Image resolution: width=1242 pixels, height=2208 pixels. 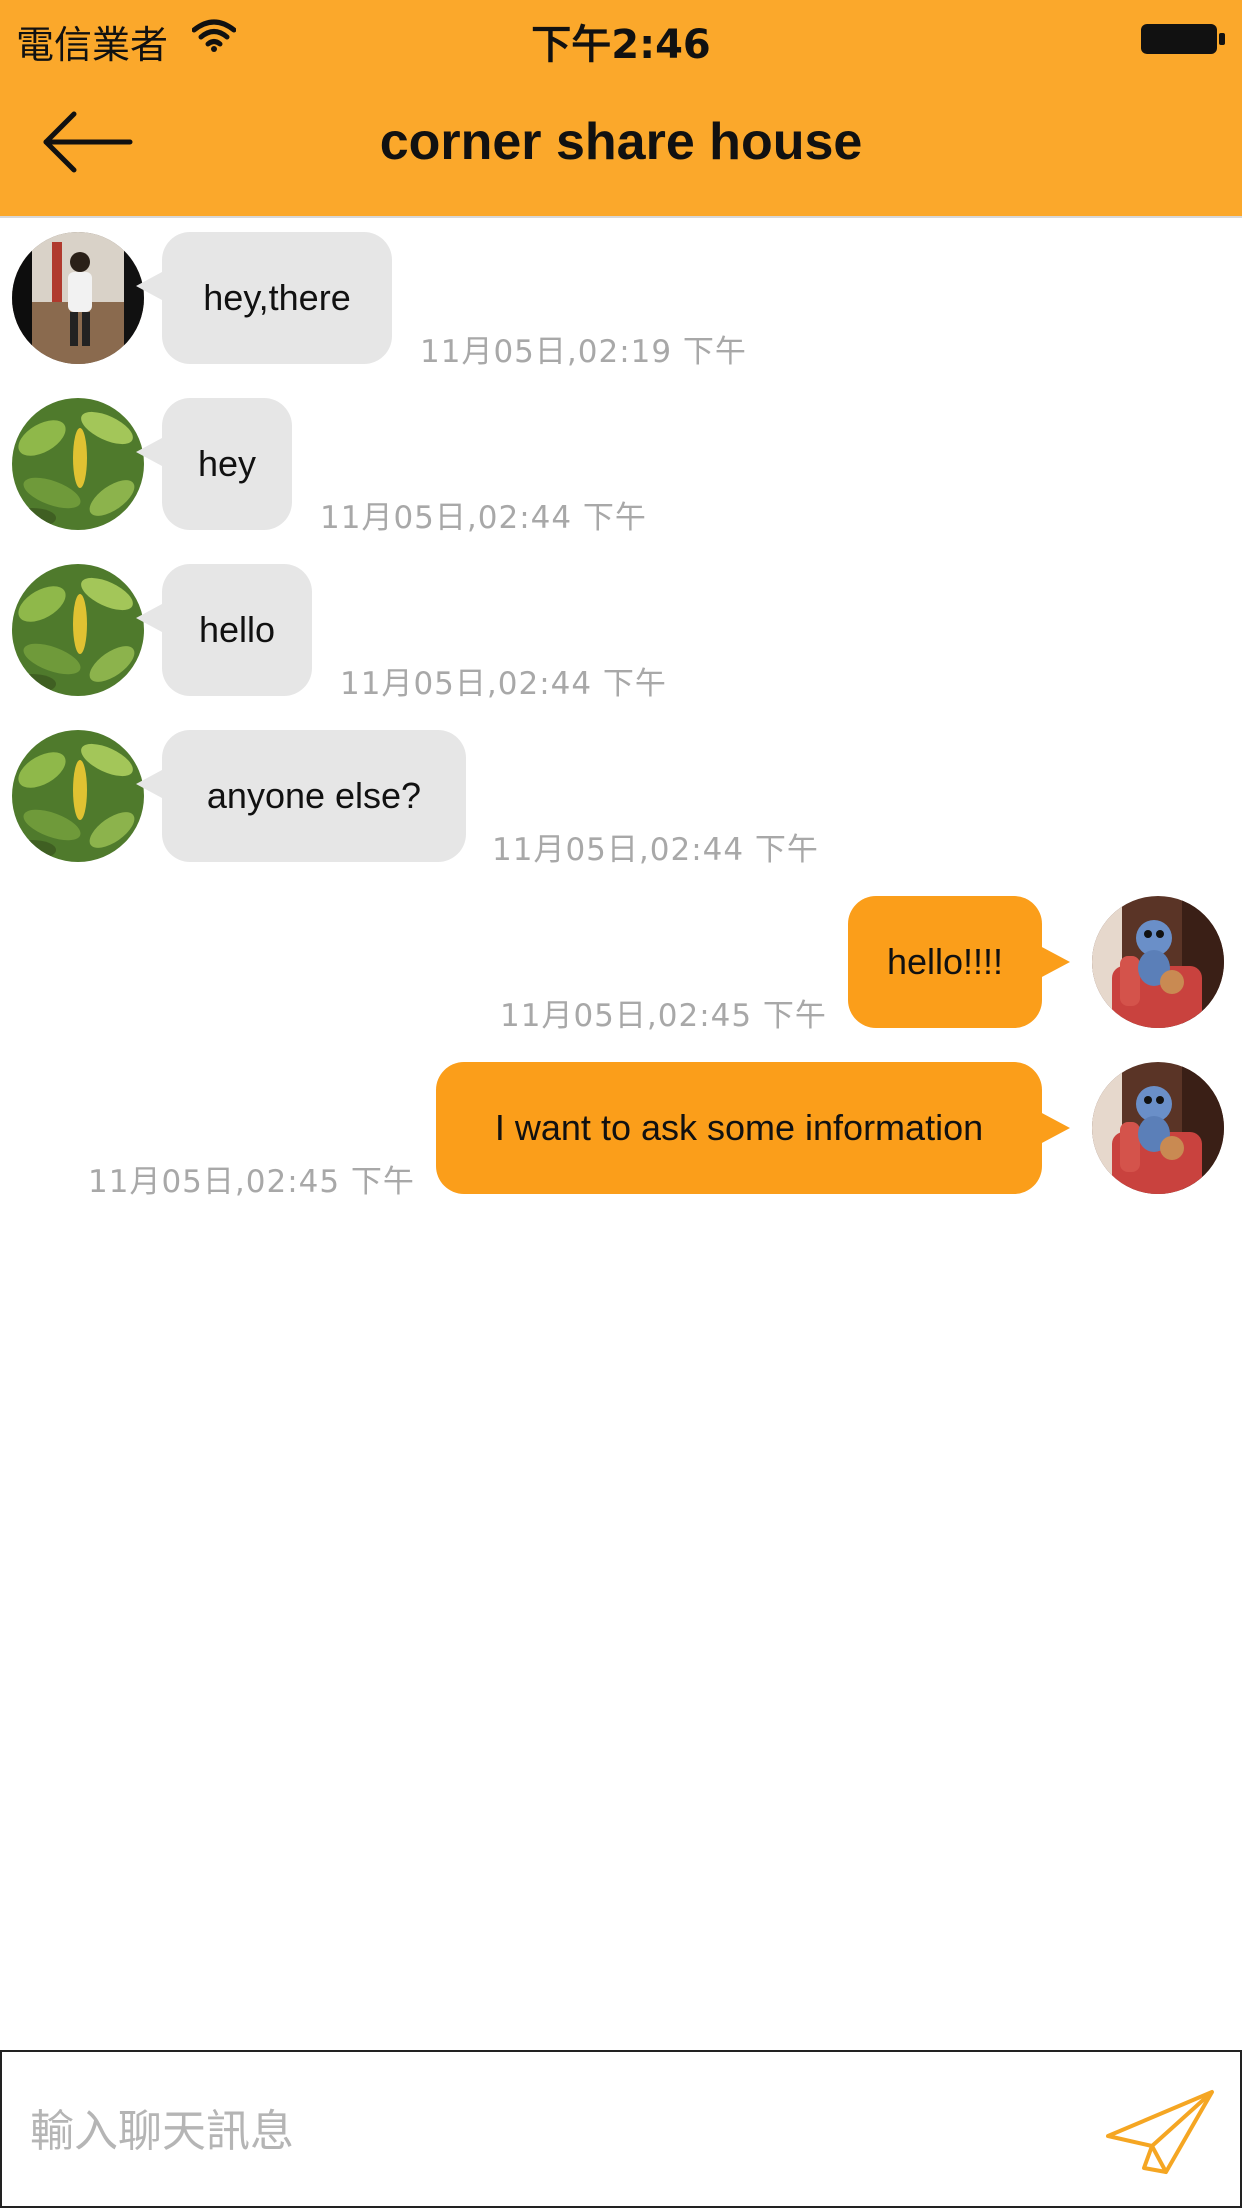 What do you see at coordinates (739, 1128) in the screenshot?
I see `message-bubble: I want to ask some information` at bounding box center [739, 1128].